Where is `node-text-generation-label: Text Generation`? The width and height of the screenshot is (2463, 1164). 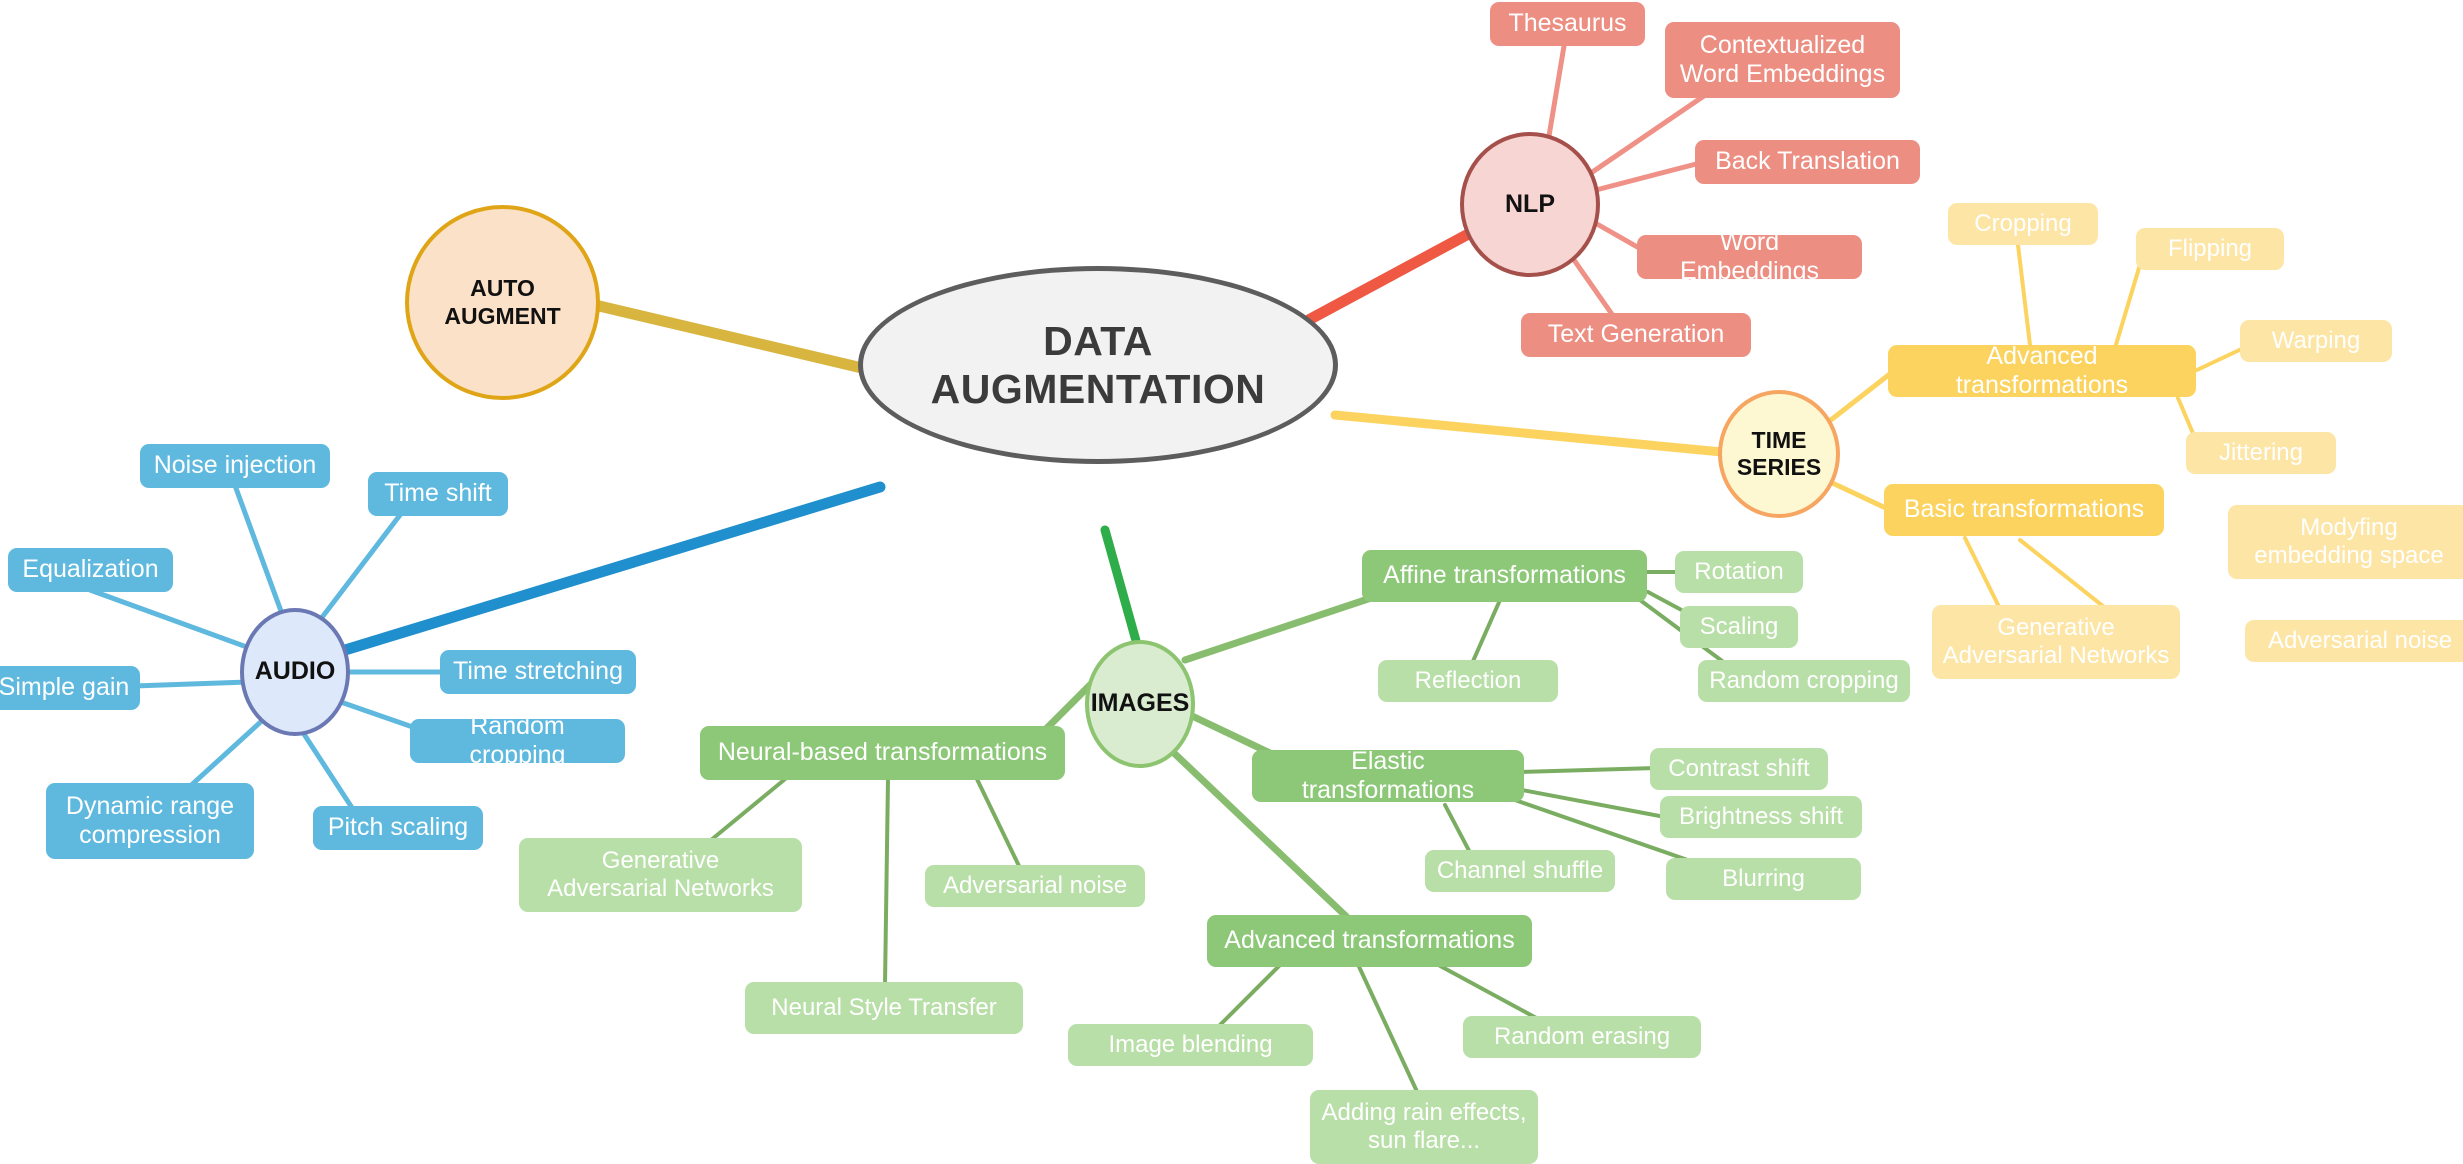 node-text-generation-label: Text Generation is located at coordinates (1636, 334).